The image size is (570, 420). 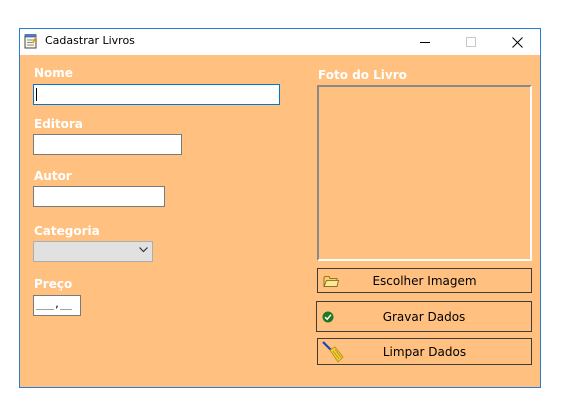 What do you see at coordinates (280, 42) in the screenshot?
I see `title-bar: Cadastrar Livros` at bounding box center [280, 42].